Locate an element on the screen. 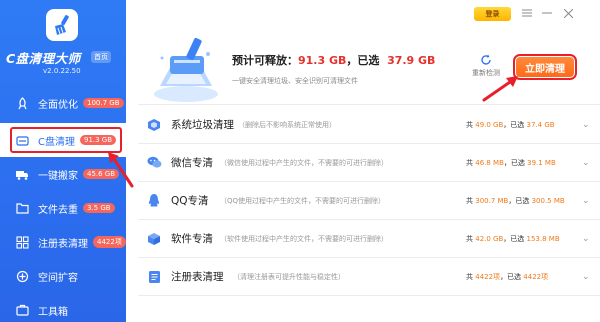  annotation-arrow-left is located at coordinates (121, 170).